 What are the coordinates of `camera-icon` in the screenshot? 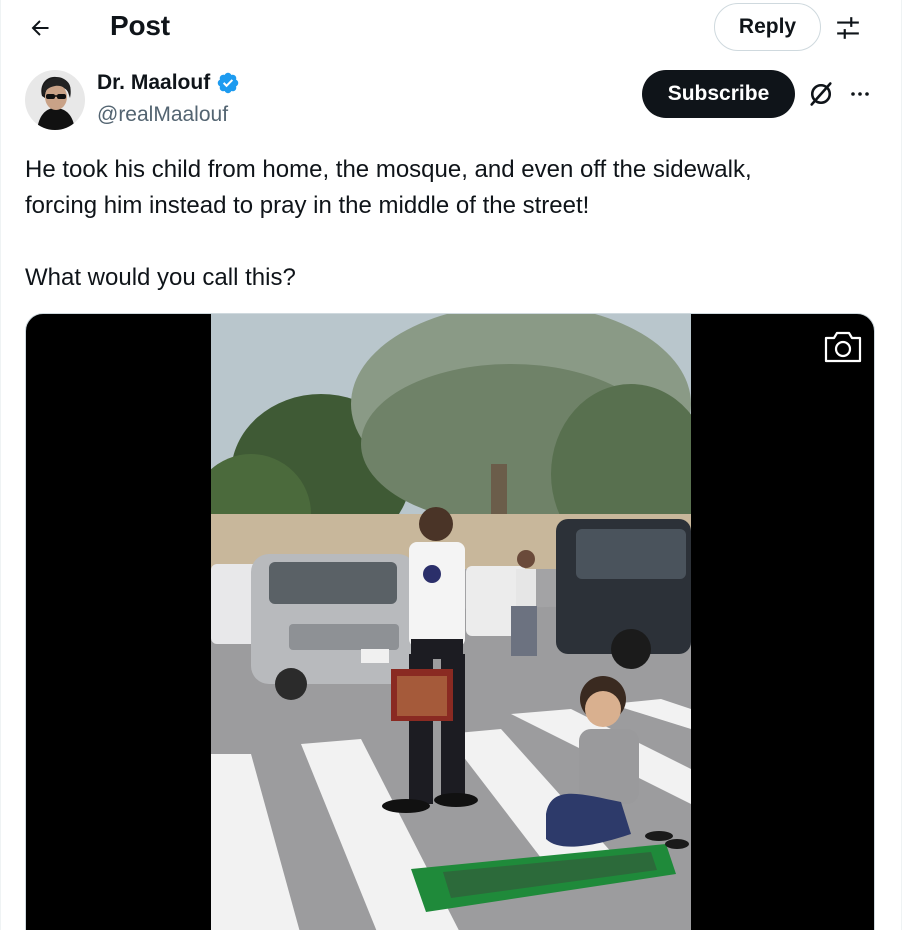 It's located at (843, 347).